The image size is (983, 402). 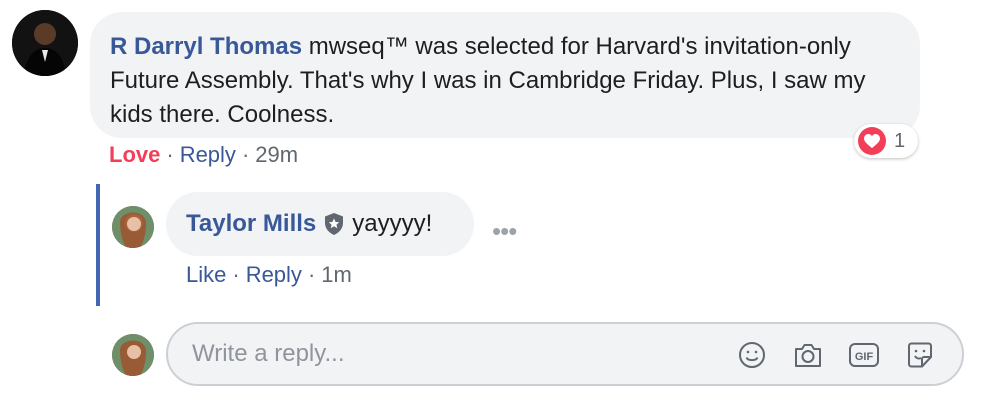 I want to click on composer-tools: GIF, so click(x=836, y=355).